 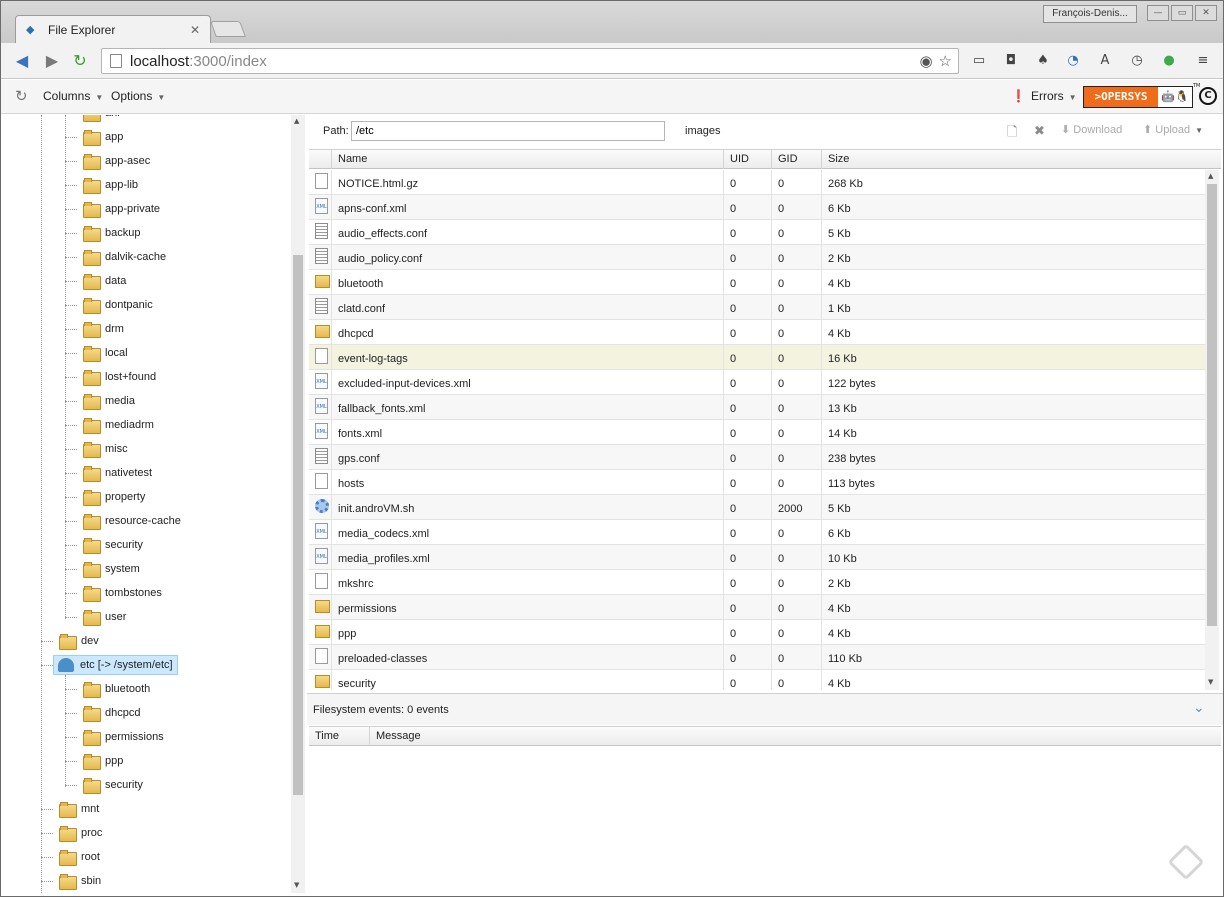 I want to click on bookmark-star-icon: ☆, so click(x=945, y=61).